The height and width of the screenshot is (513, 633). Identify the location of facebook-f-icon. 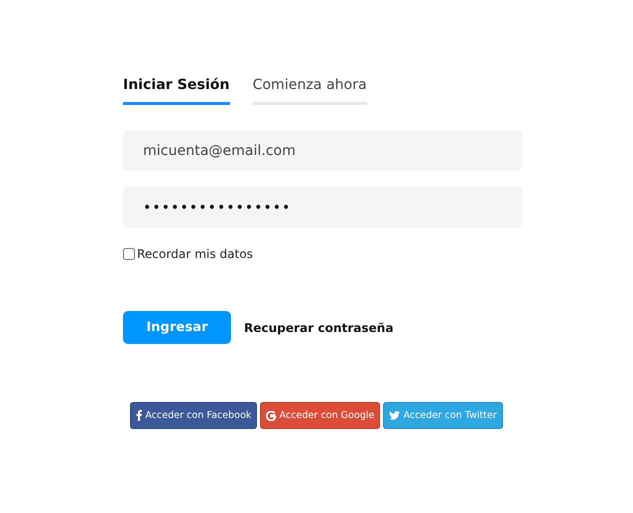
(139, 415).